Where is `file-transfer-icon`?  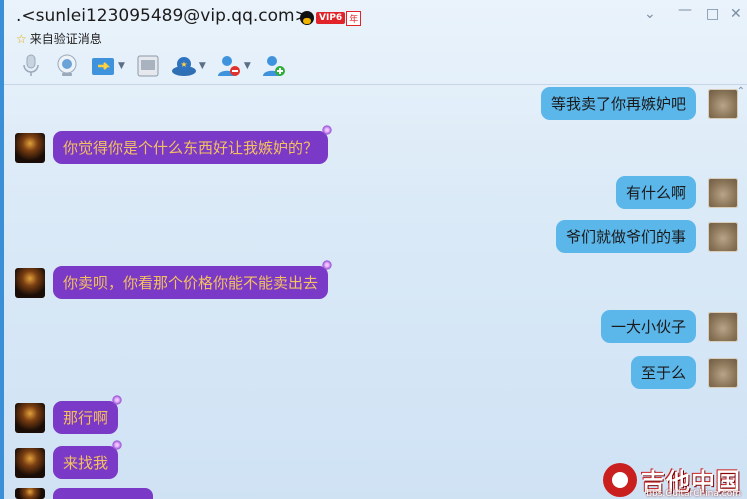 file-transfer-icon is located at coordinates (103, 66).